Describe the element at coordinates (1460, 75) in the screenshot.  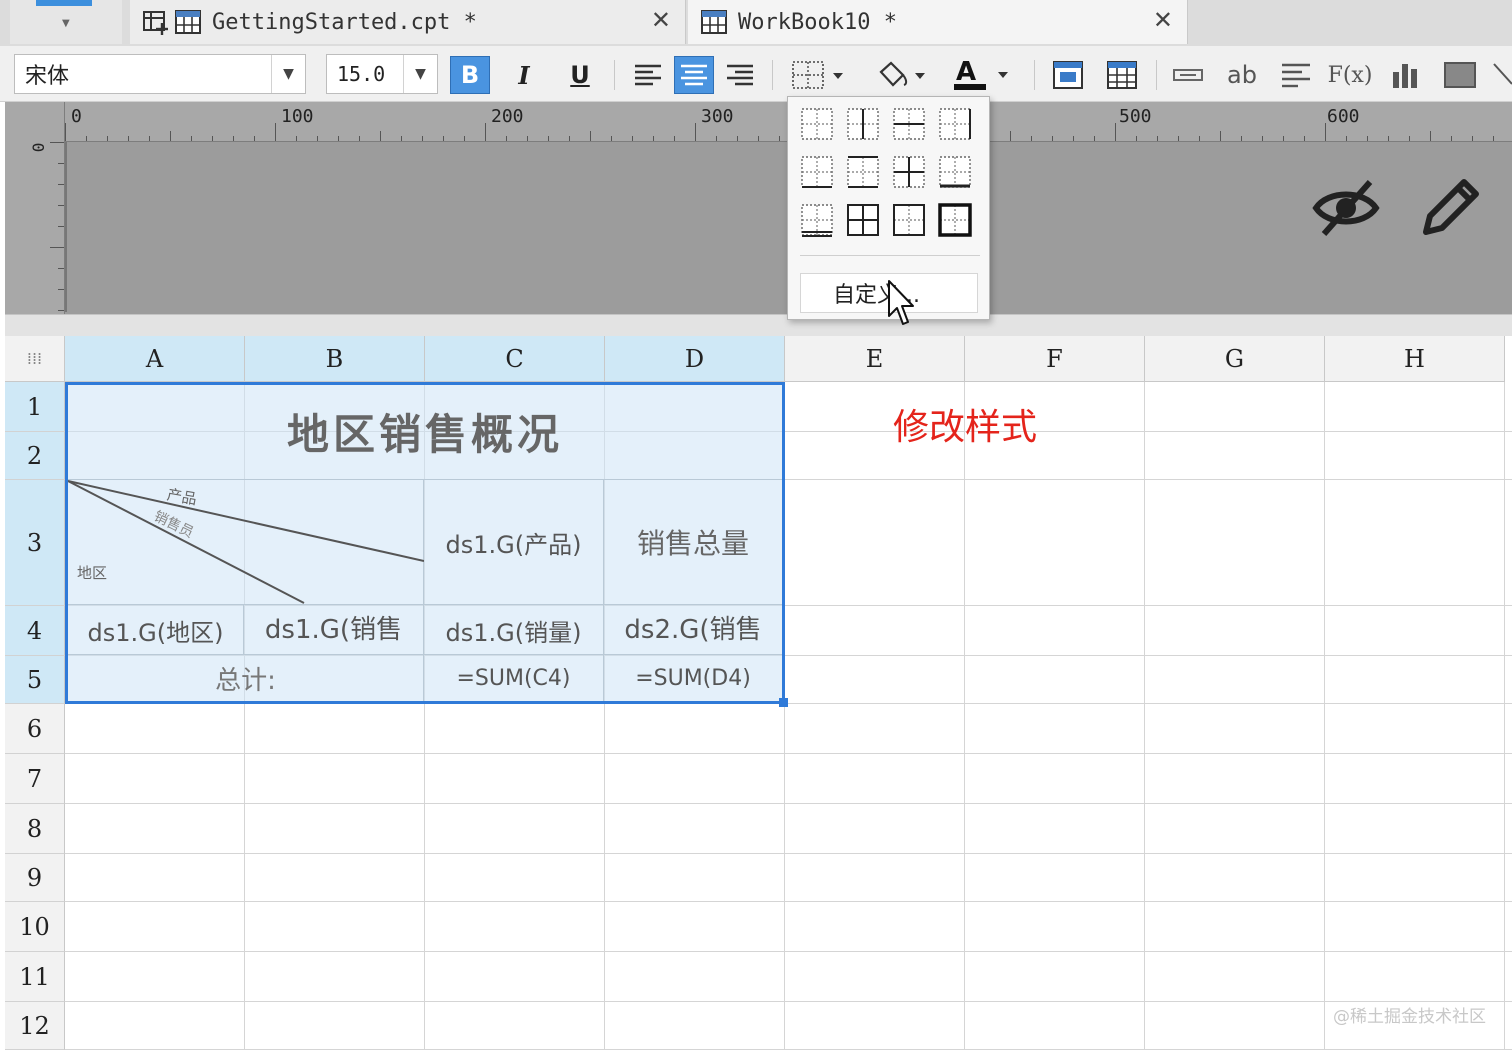
I see `image-button` at that location.